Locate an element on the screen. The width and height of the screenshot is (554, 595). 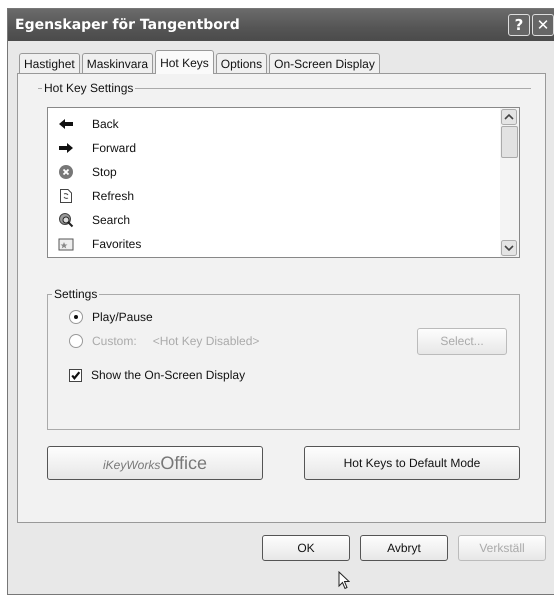
tab: Options is located at coordinates (242, 63).